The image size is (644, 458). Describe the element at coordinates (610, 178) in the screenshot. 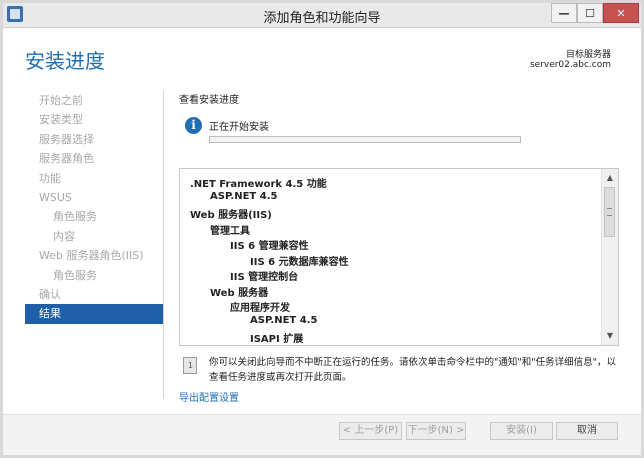

I see `scroll-up-arrow-icon: ▲` at that location.